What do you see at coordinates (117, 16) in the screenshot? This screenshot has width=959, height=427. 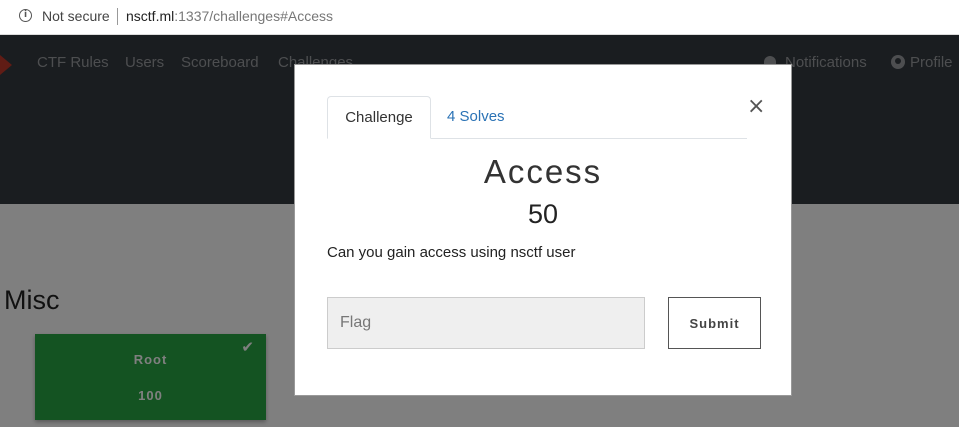 I see `divider` at bounding box center [117, 16].